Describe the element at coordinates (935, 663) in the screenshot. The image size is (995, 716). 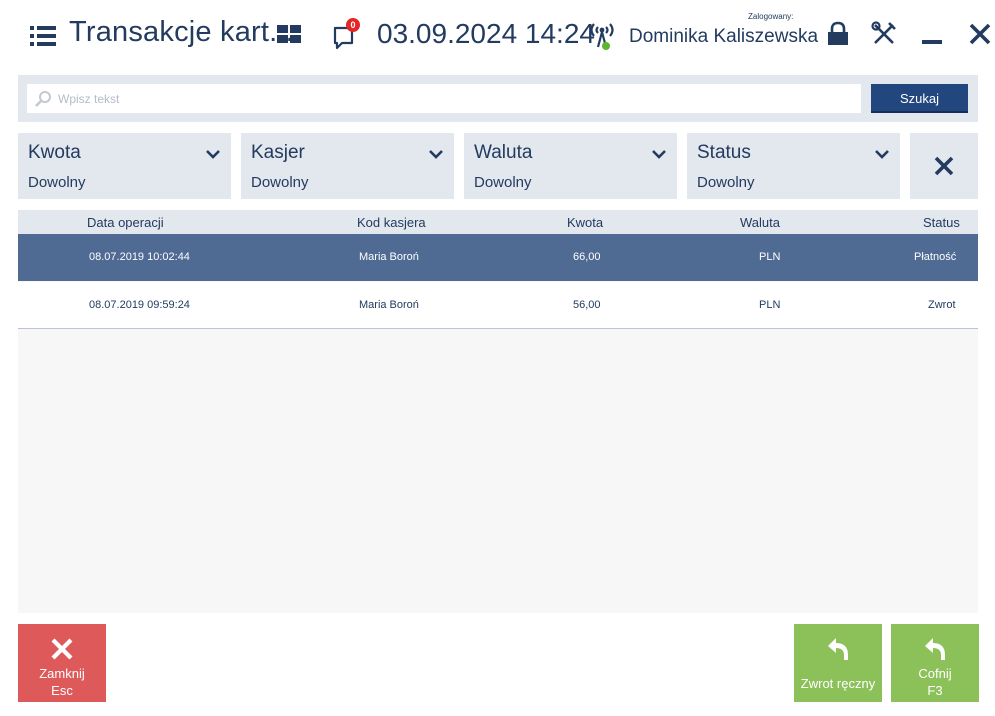
I see `back-button: Cofnij F3` at that location.